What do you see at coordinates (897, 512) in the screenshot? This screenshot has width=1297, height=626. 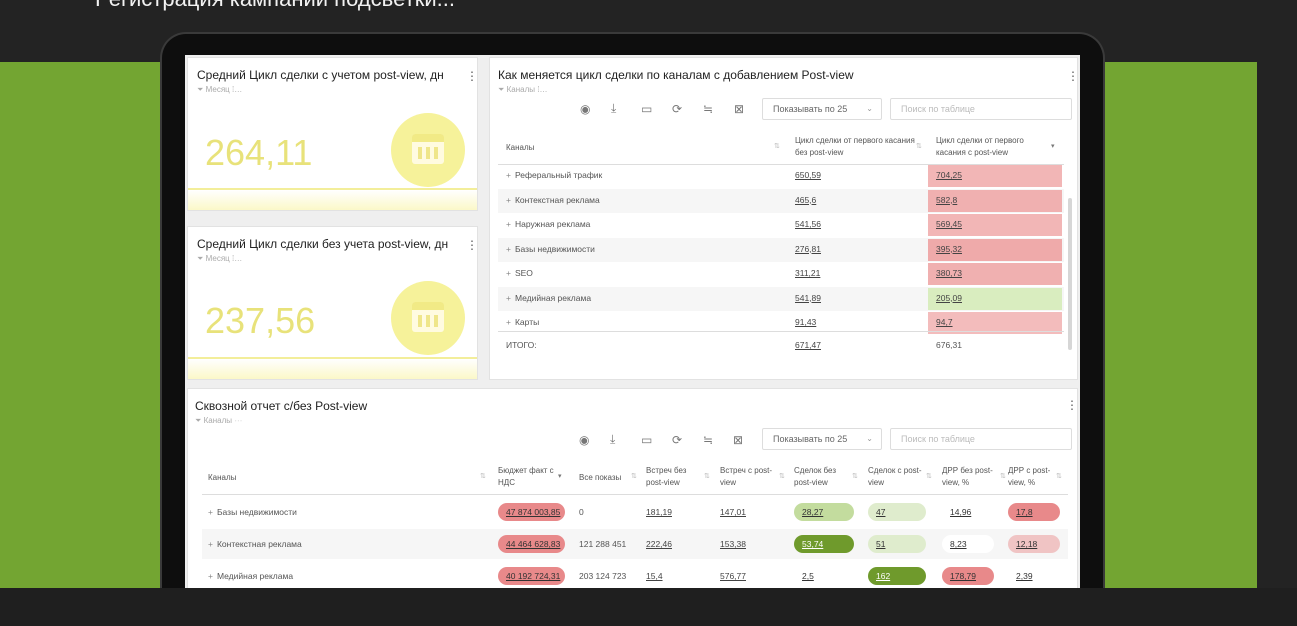 I see `deals-with-pill: 47` at bounding box center [897, 512].